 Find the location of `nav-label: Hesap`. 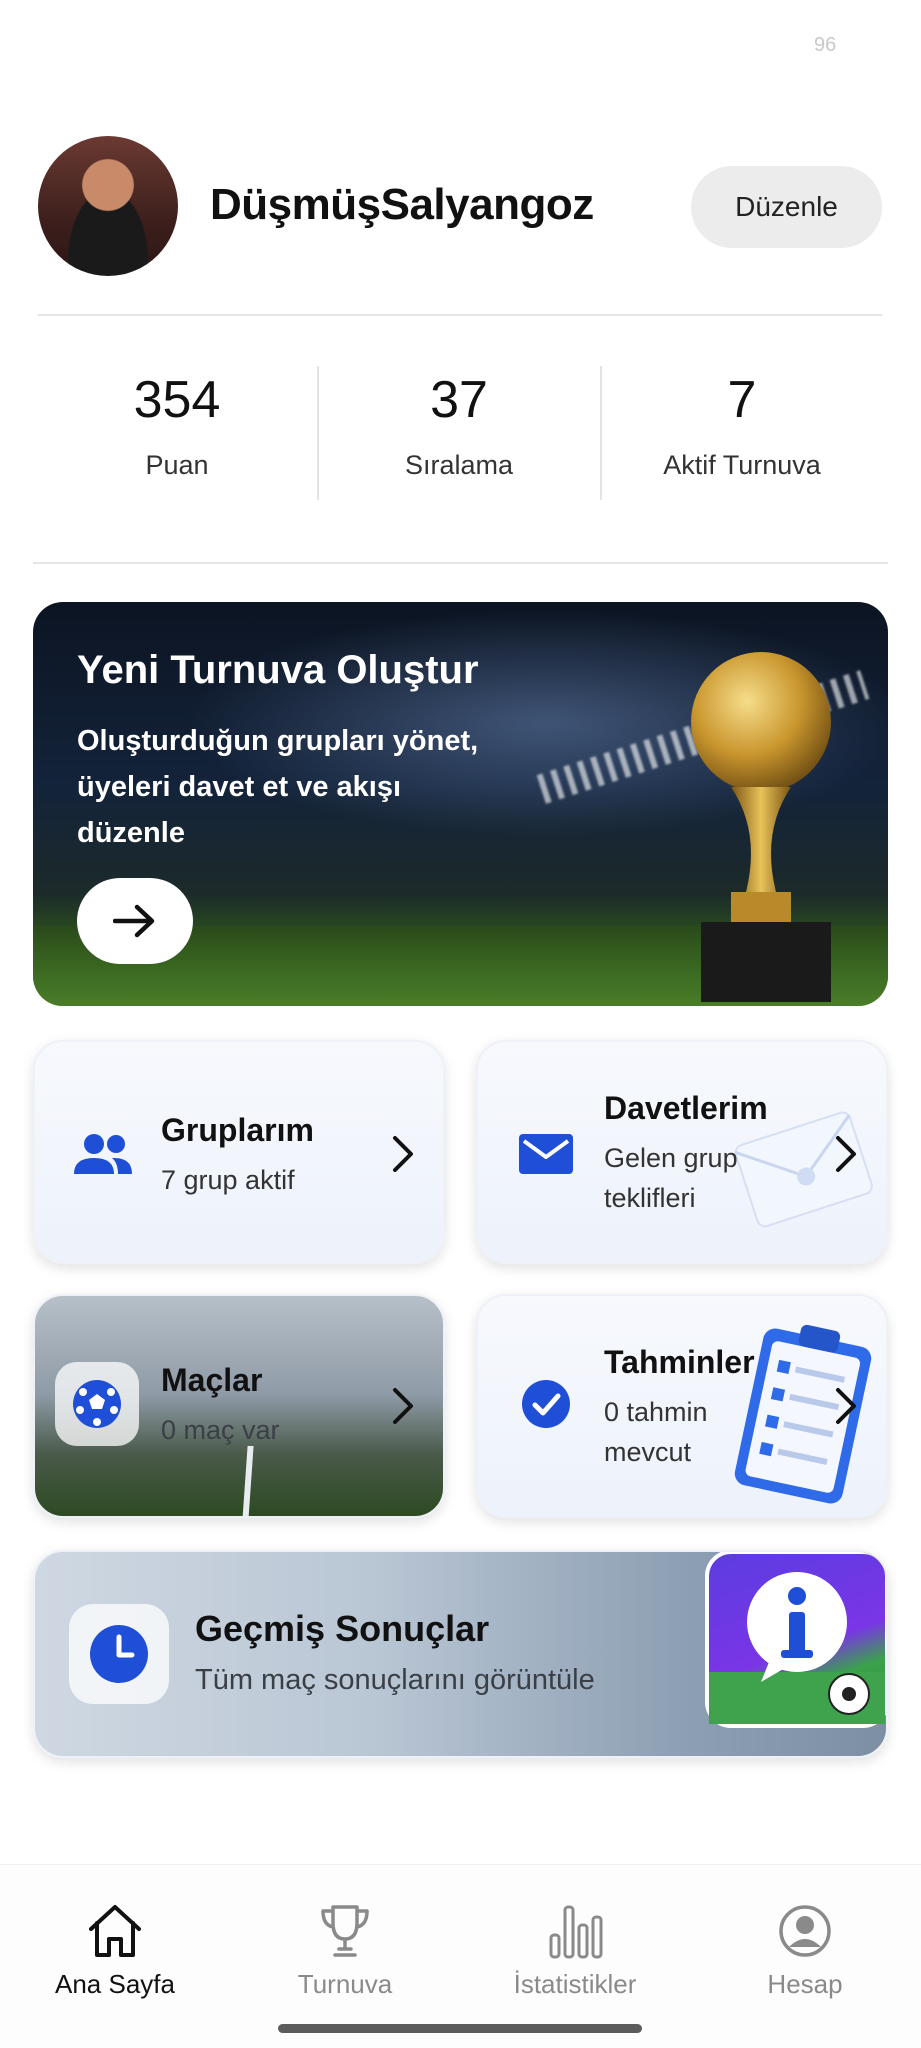

nav-label: Hesap is located at coordinates (805, 1984).